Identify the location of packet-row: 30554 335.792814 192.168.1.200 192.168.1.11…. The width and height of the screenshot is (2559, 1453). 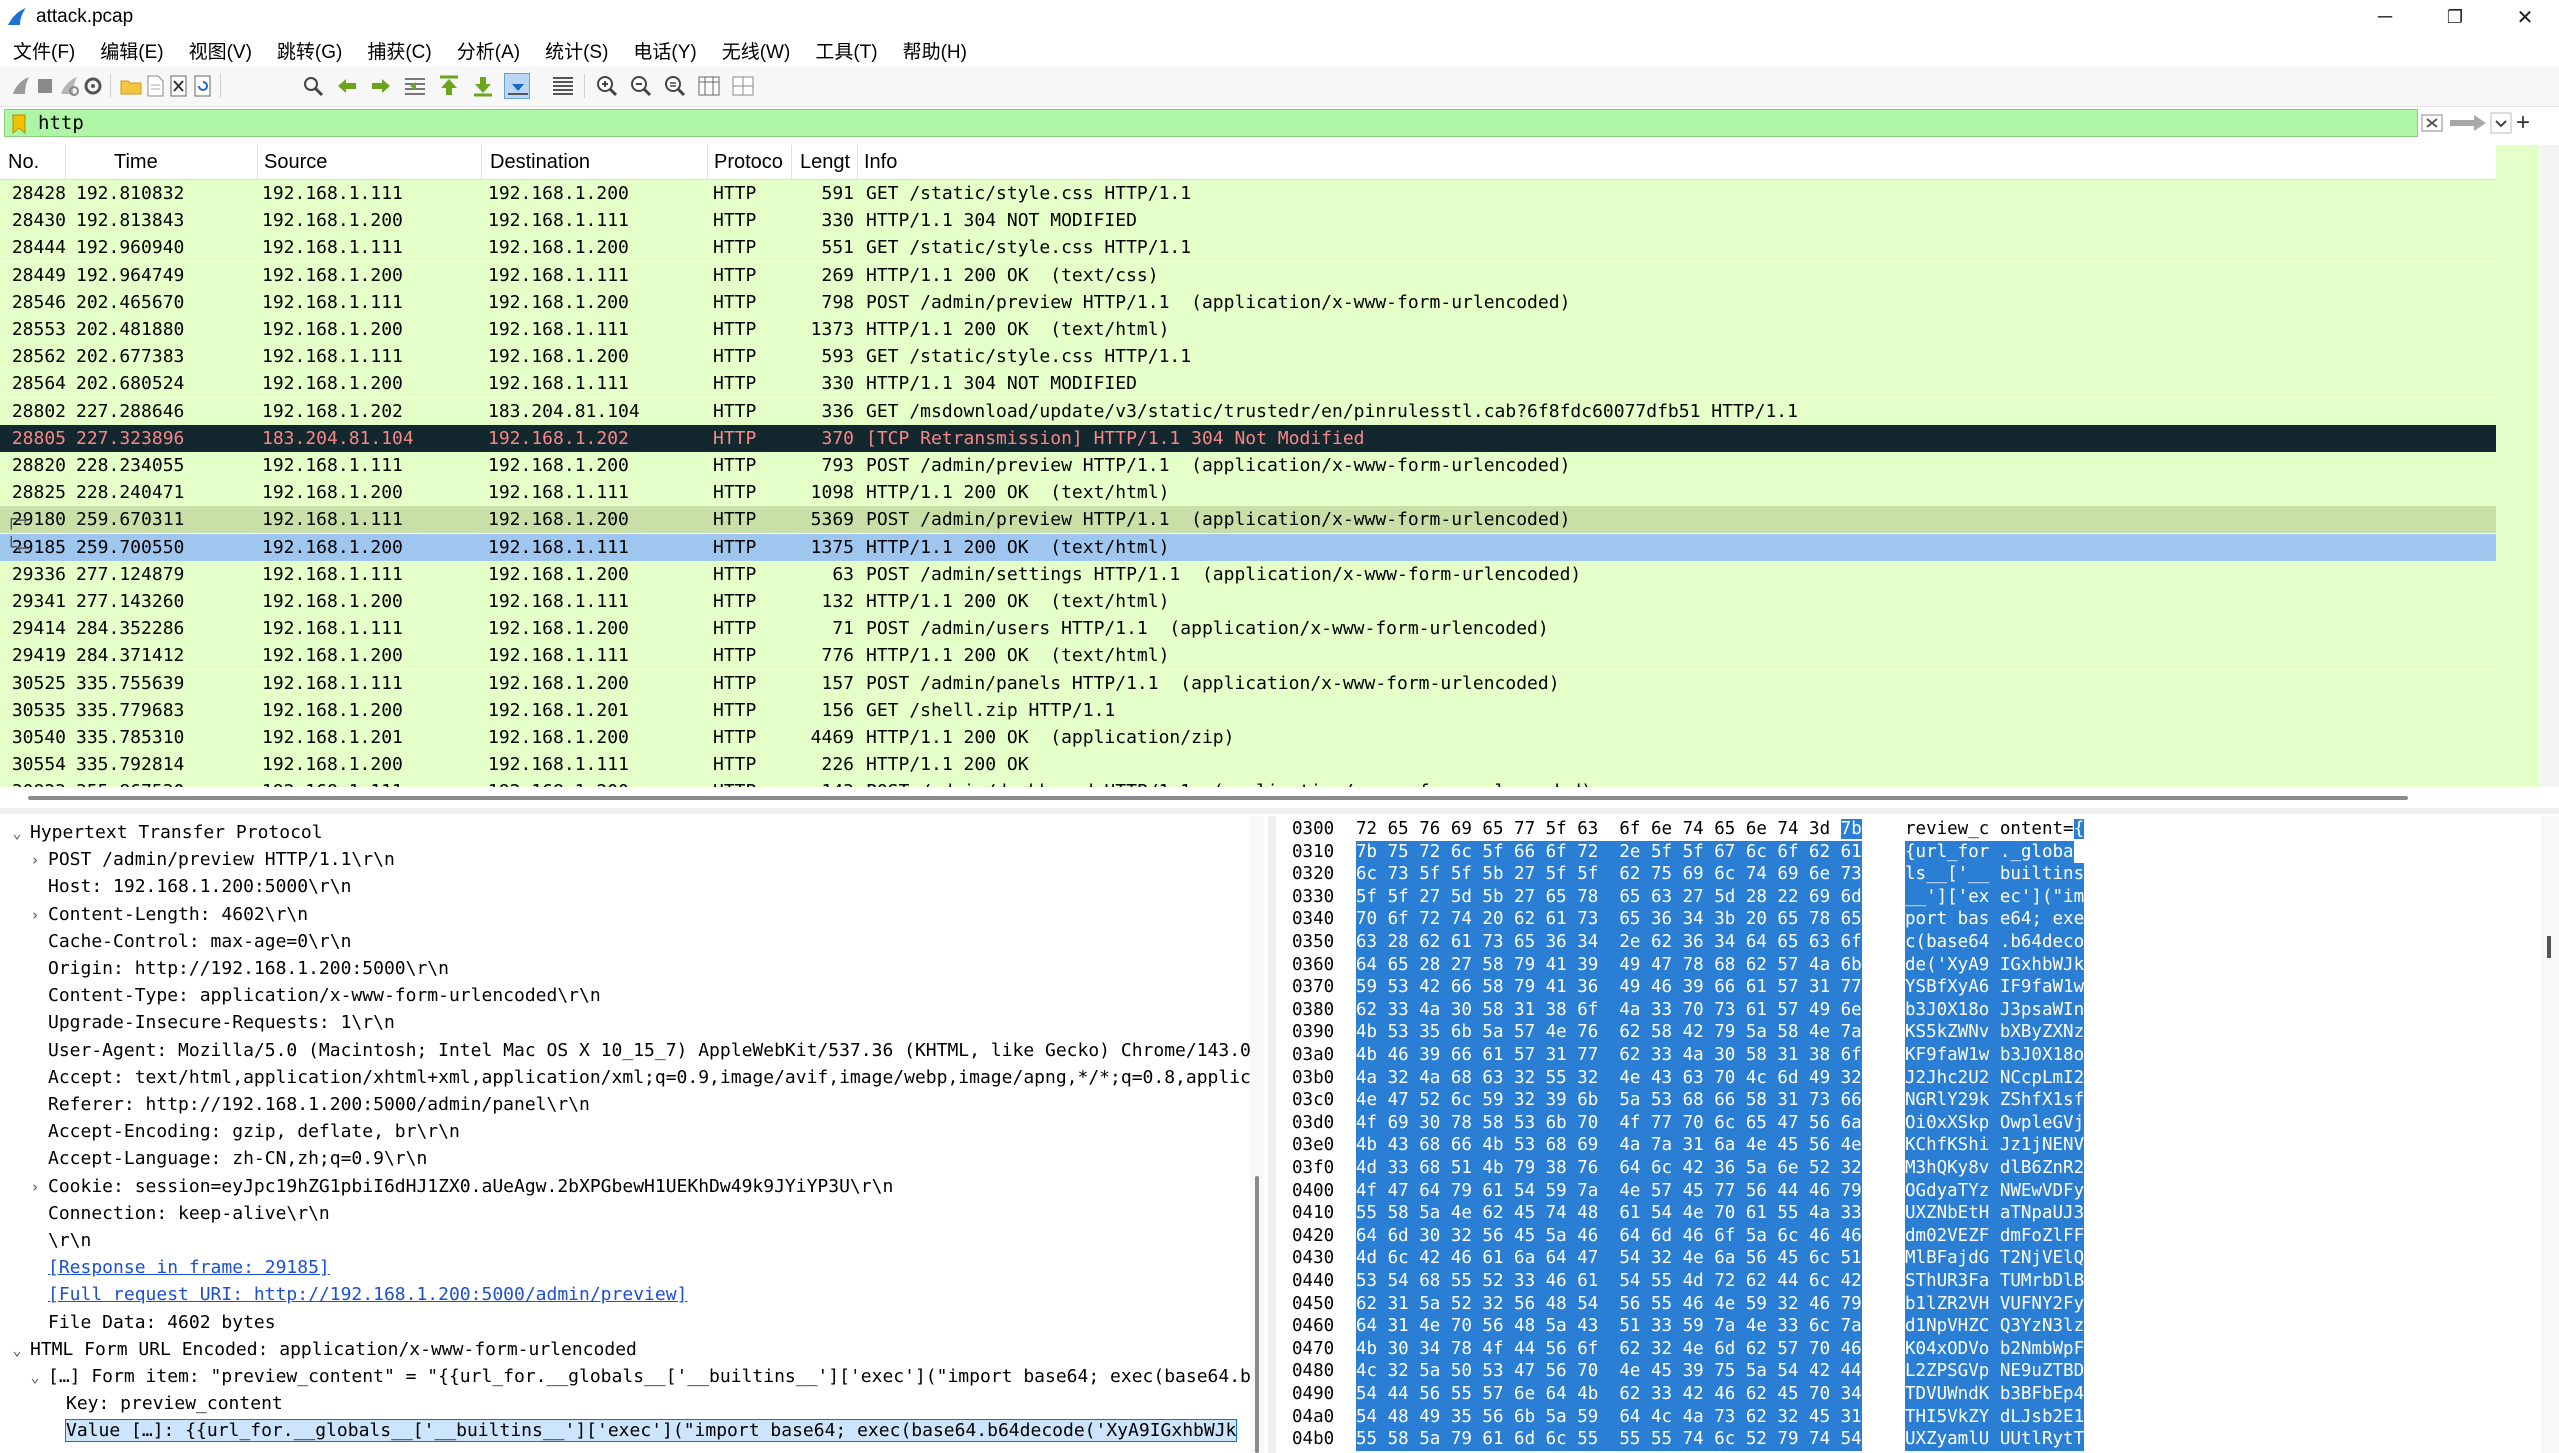
(1248, 765).